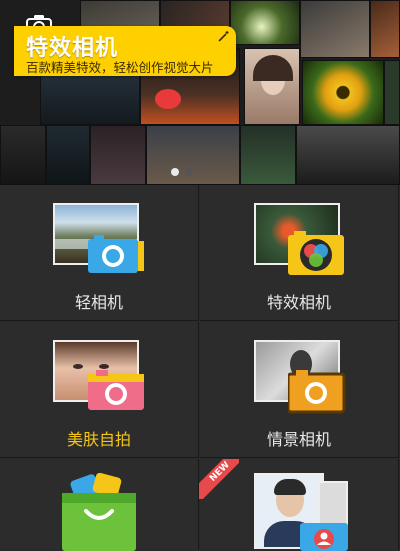 This screenshot has width=400, height=551. I want to click on light-camera-icon, so click(116, 254).